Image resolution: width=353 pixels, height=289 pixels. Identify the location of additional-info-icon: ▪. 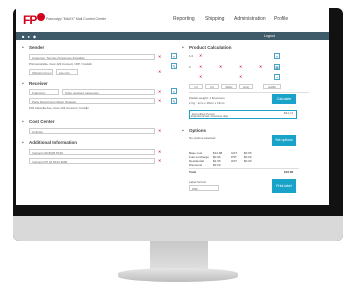
(23, 143).